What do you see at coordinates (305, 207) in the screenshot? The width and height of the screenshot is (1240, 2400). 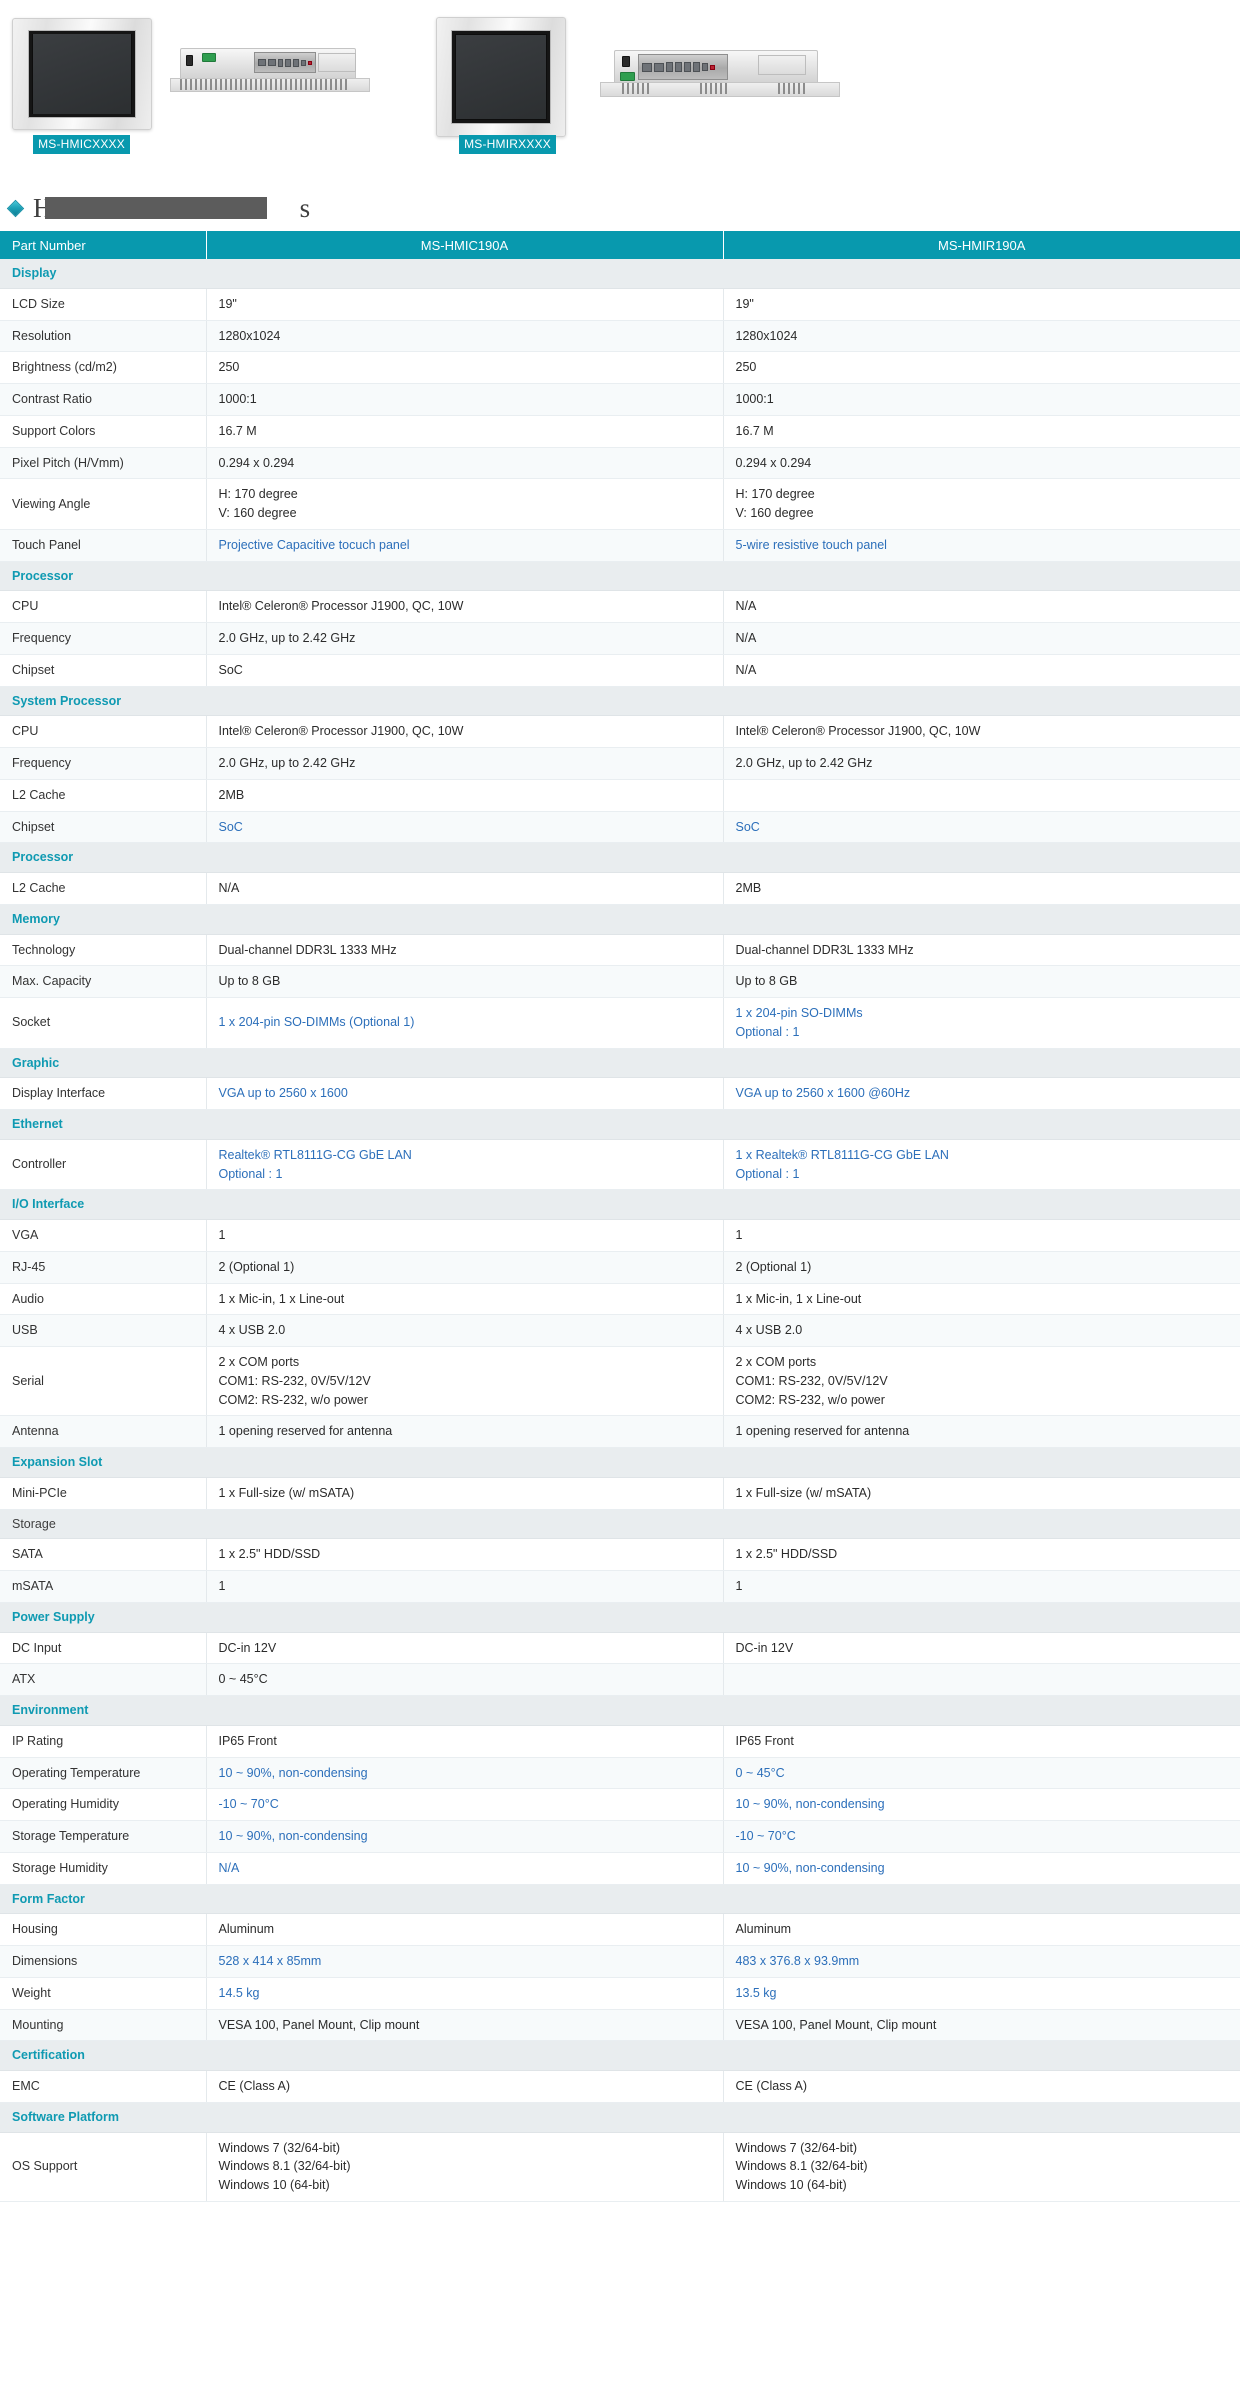 I see `page-title-suffix: s` at bounding box center [305, 207].